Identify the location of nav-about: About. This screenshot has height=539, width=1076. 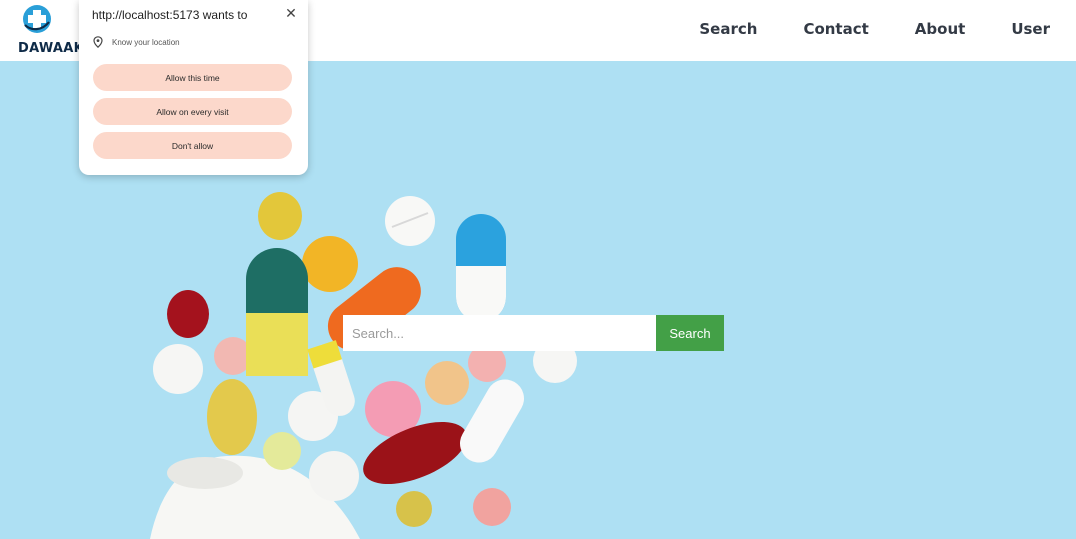
(940, 29).